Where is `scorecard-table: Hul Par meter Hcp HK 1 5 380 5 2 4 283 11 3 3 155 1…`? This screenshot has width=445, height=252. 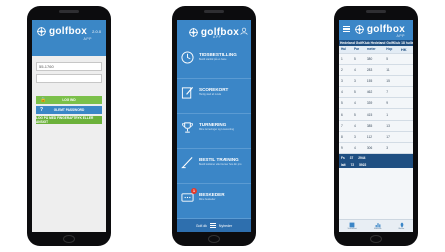 scorecard-table: Hul Par meter Hcp HK 1 5 380 5 2 4 283 11 3 3 155 1… is located at coordinates (376, 100).